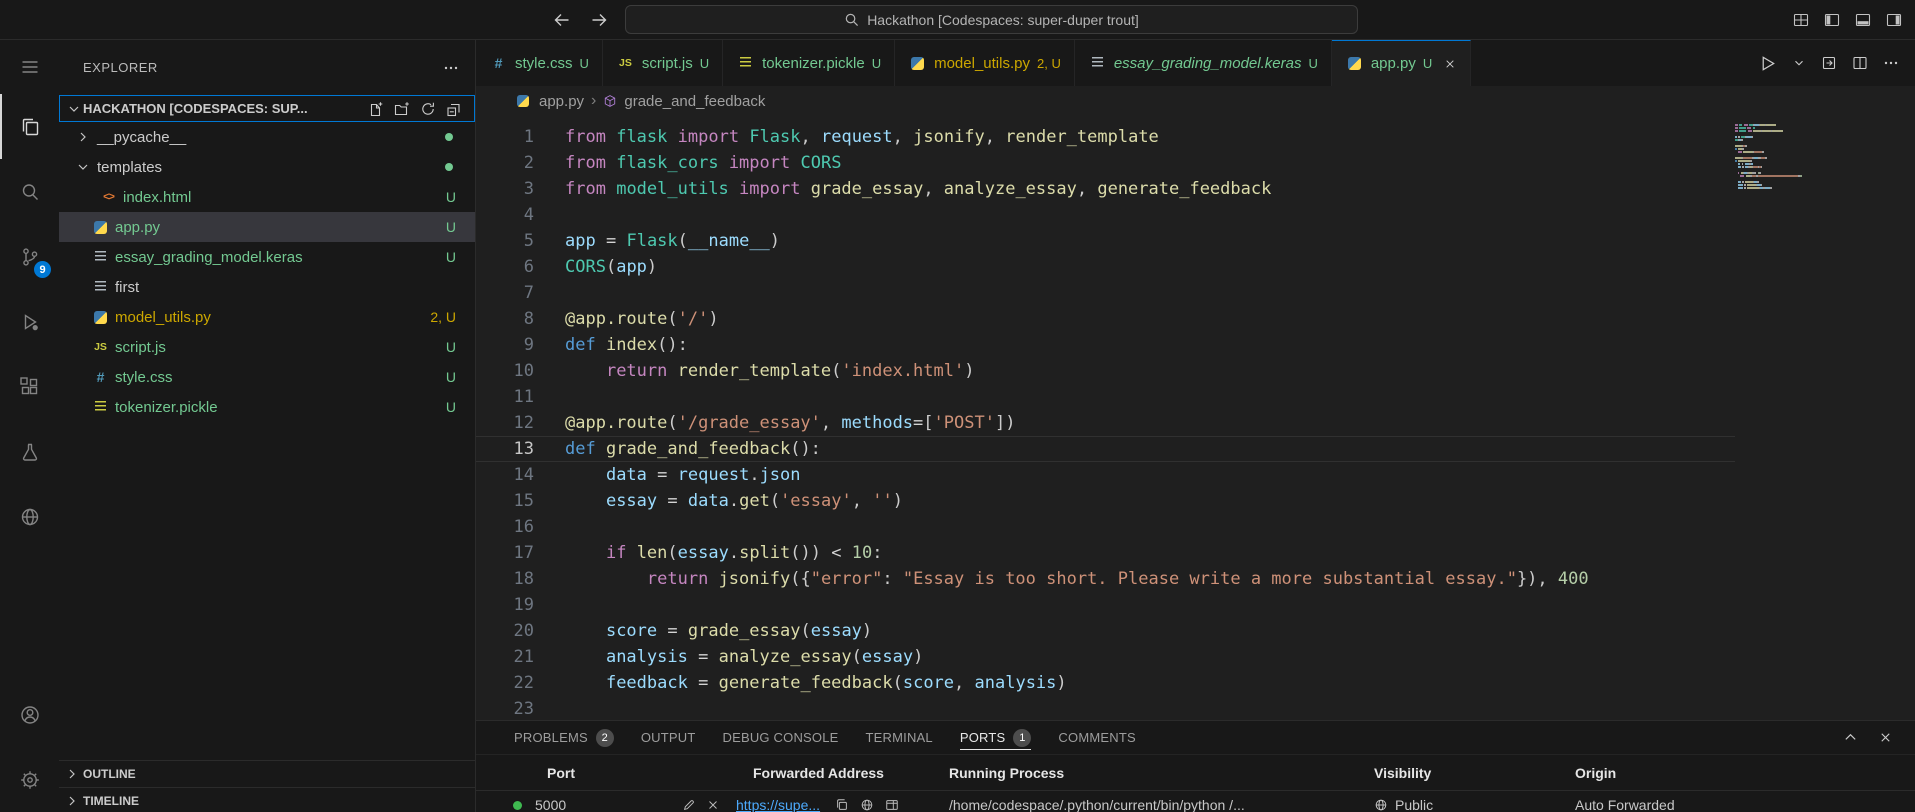 The width and height of the screenshot is (1915, 812). What do you see at coordinates (599, 20) in the screenshot?
I see `forward-arrow-icon` at bounding box center [599, 20].